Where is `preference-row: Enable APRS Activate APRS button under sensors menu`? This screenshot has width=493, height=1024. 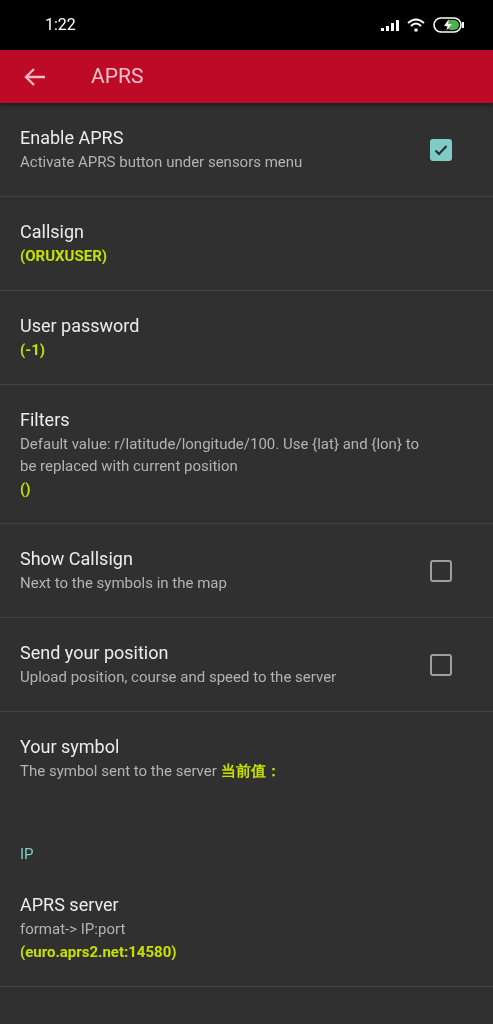
preference-row: Enable APRS Activate APRS button under sensors menu is located at coordinates (246, 149).